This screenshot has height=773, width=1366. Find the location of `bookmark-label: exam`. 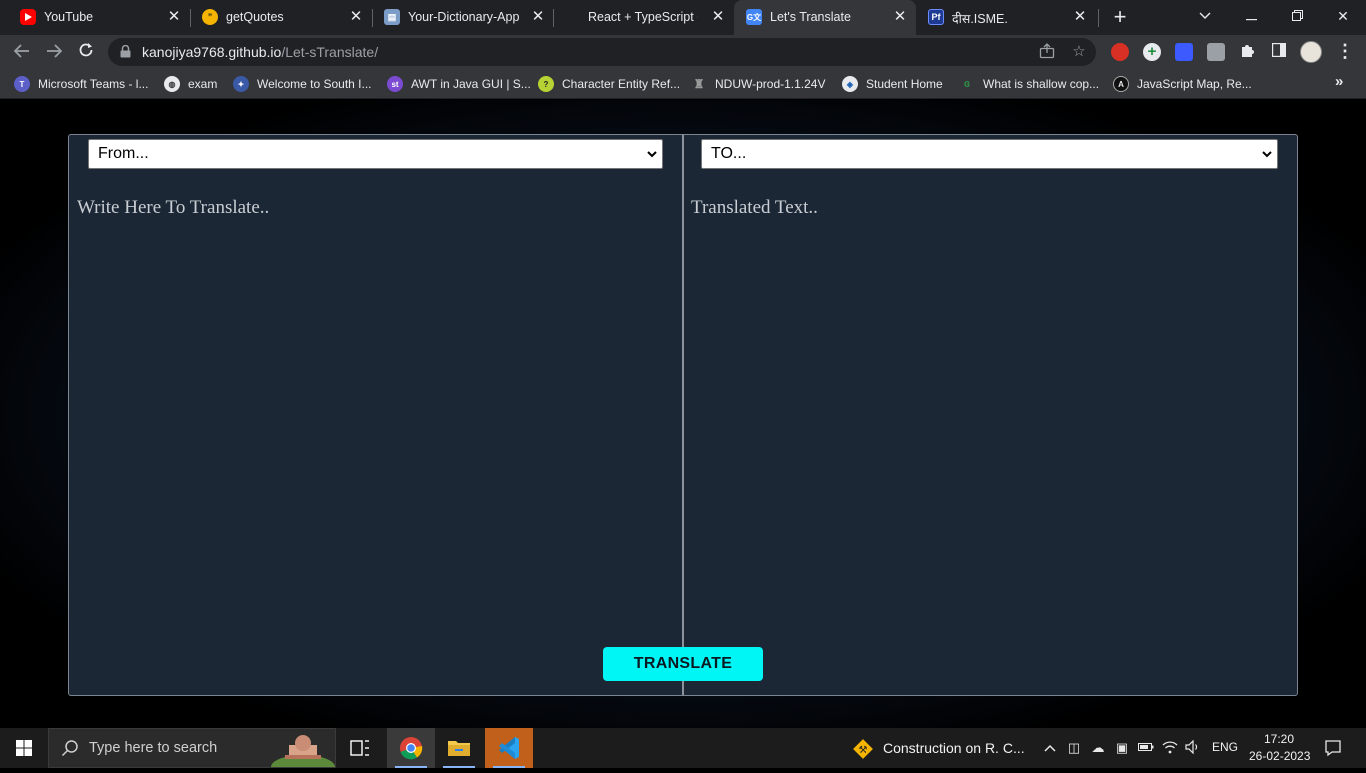

bookmark-label: exam is located at coordinates (203, 84).